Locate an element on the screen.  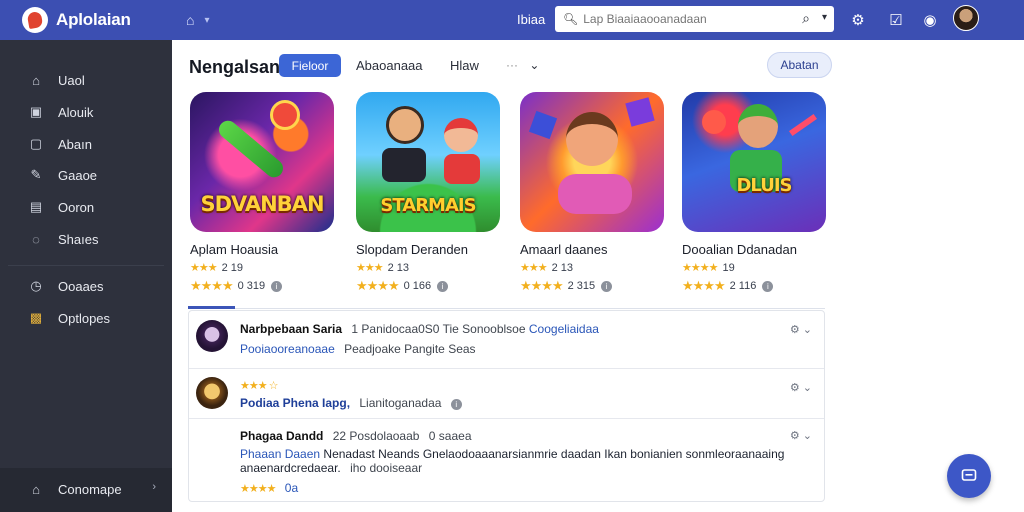
checkbox-icon: ☑ is located at coordinates (896, 20).